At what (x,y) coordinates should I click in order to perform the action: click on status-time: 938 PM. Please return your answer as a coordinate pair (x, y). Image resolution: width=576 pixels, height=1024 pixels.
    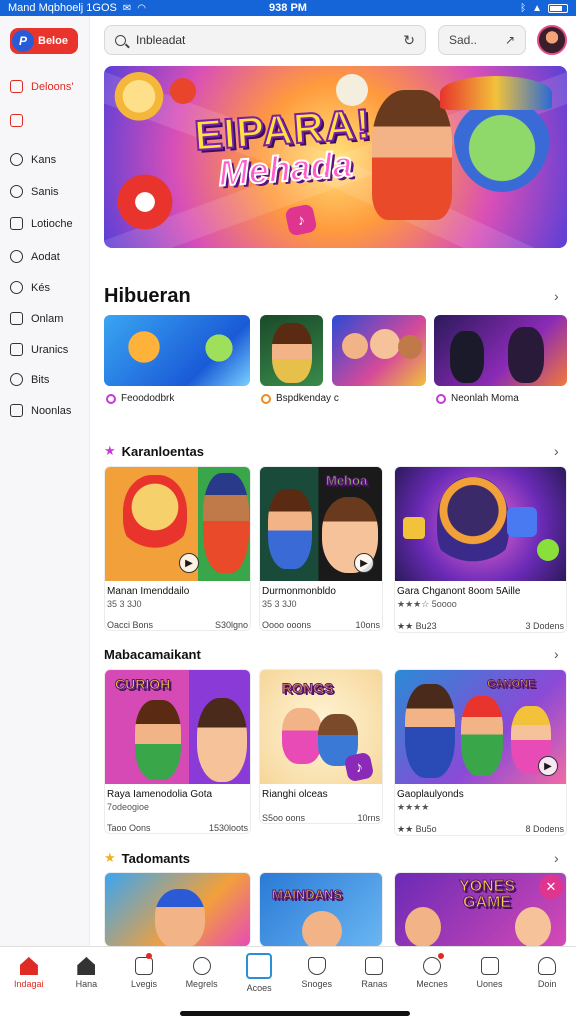
    Looking at the image, I should click on (288, 8).